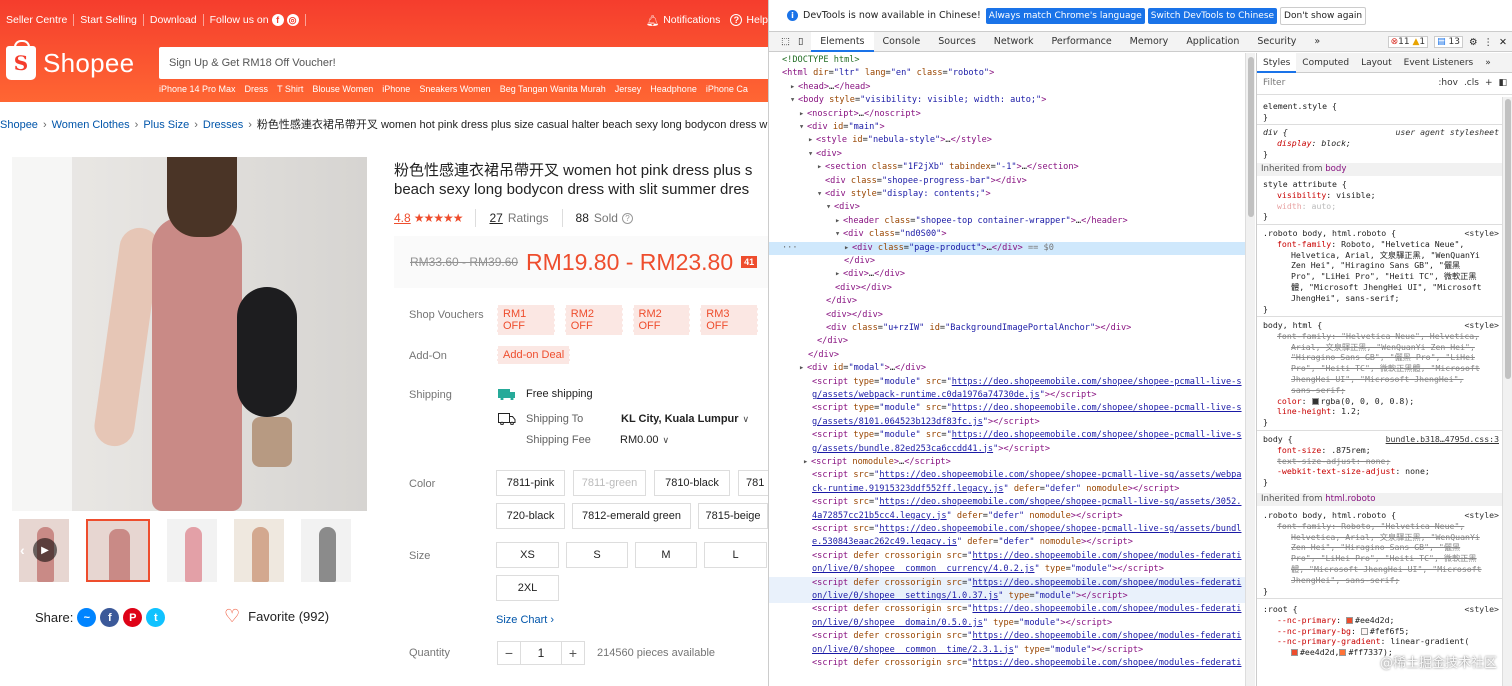 The height and width of the screenshot is (686, 1512). Describe the element at coordinates (666, 555) in the screenshot. I see `size-option: M` at that location.